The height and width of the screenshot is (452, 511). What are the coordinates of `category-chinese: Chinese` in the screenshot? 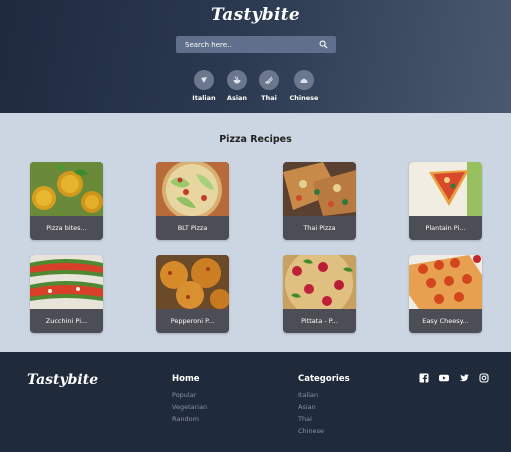 It's located at (304, 88).